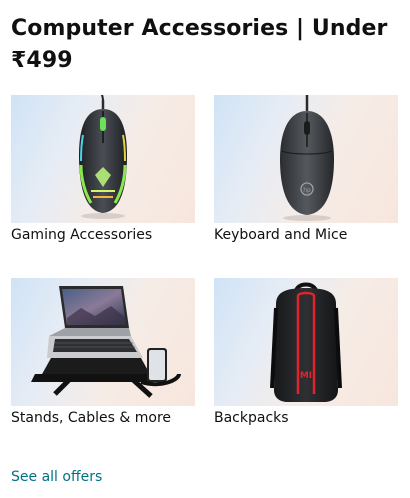 The width and height of the screenshot is (410, 498). Describe the element at coordinates (306, 376) in the screenshot. I see `svg-text: MI` at that location.